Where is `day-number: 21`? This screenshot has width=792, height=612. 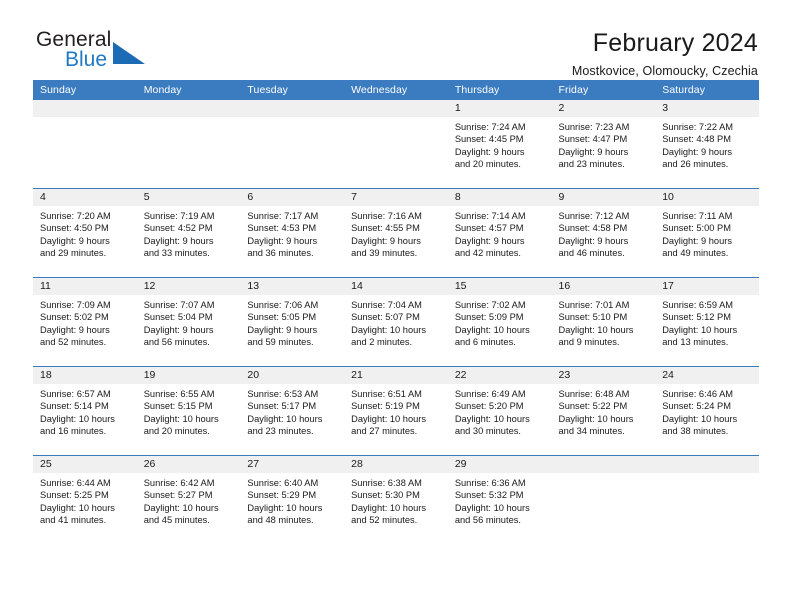
day-number: 21 is located at coordinates (396, 375).